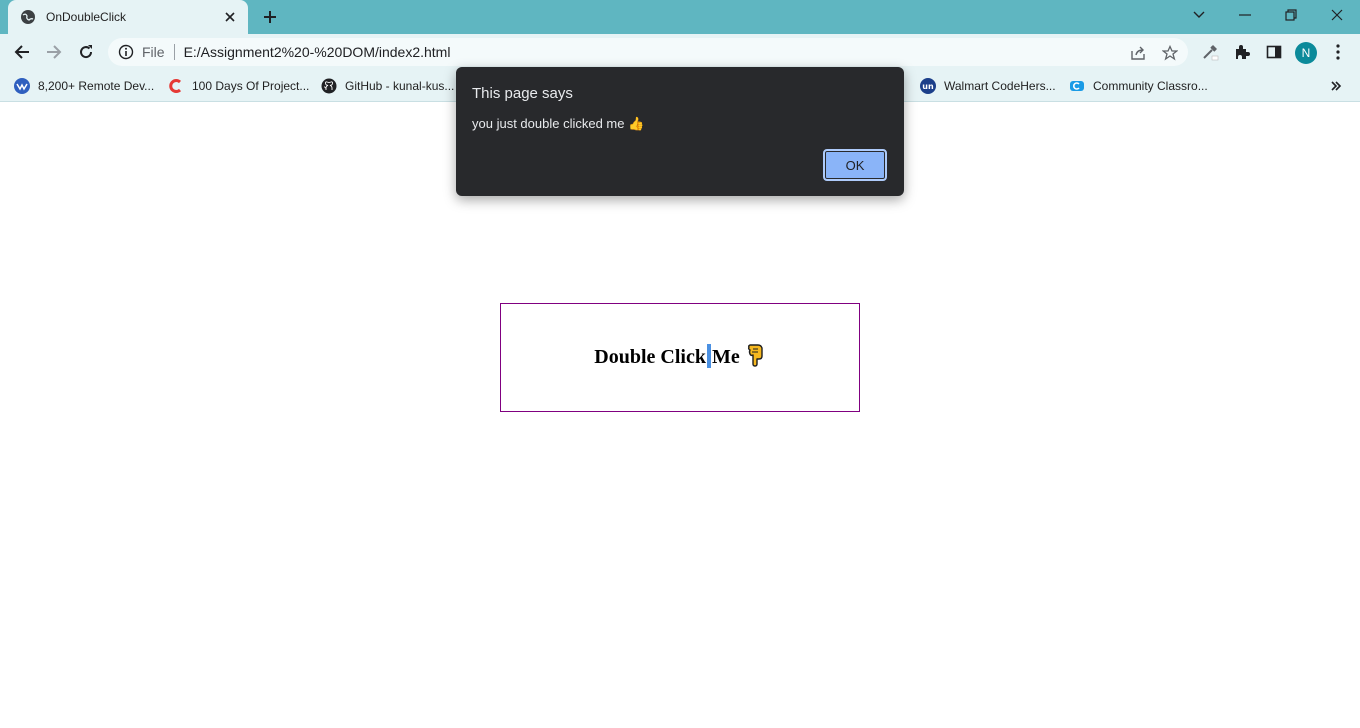 This screenshot has height=728, width=1360. Describe the element at coordinates (317, 52) in the screenshot. I see `url-text: E:/Assignment2%20-%20DOM/index2.html` at that location.